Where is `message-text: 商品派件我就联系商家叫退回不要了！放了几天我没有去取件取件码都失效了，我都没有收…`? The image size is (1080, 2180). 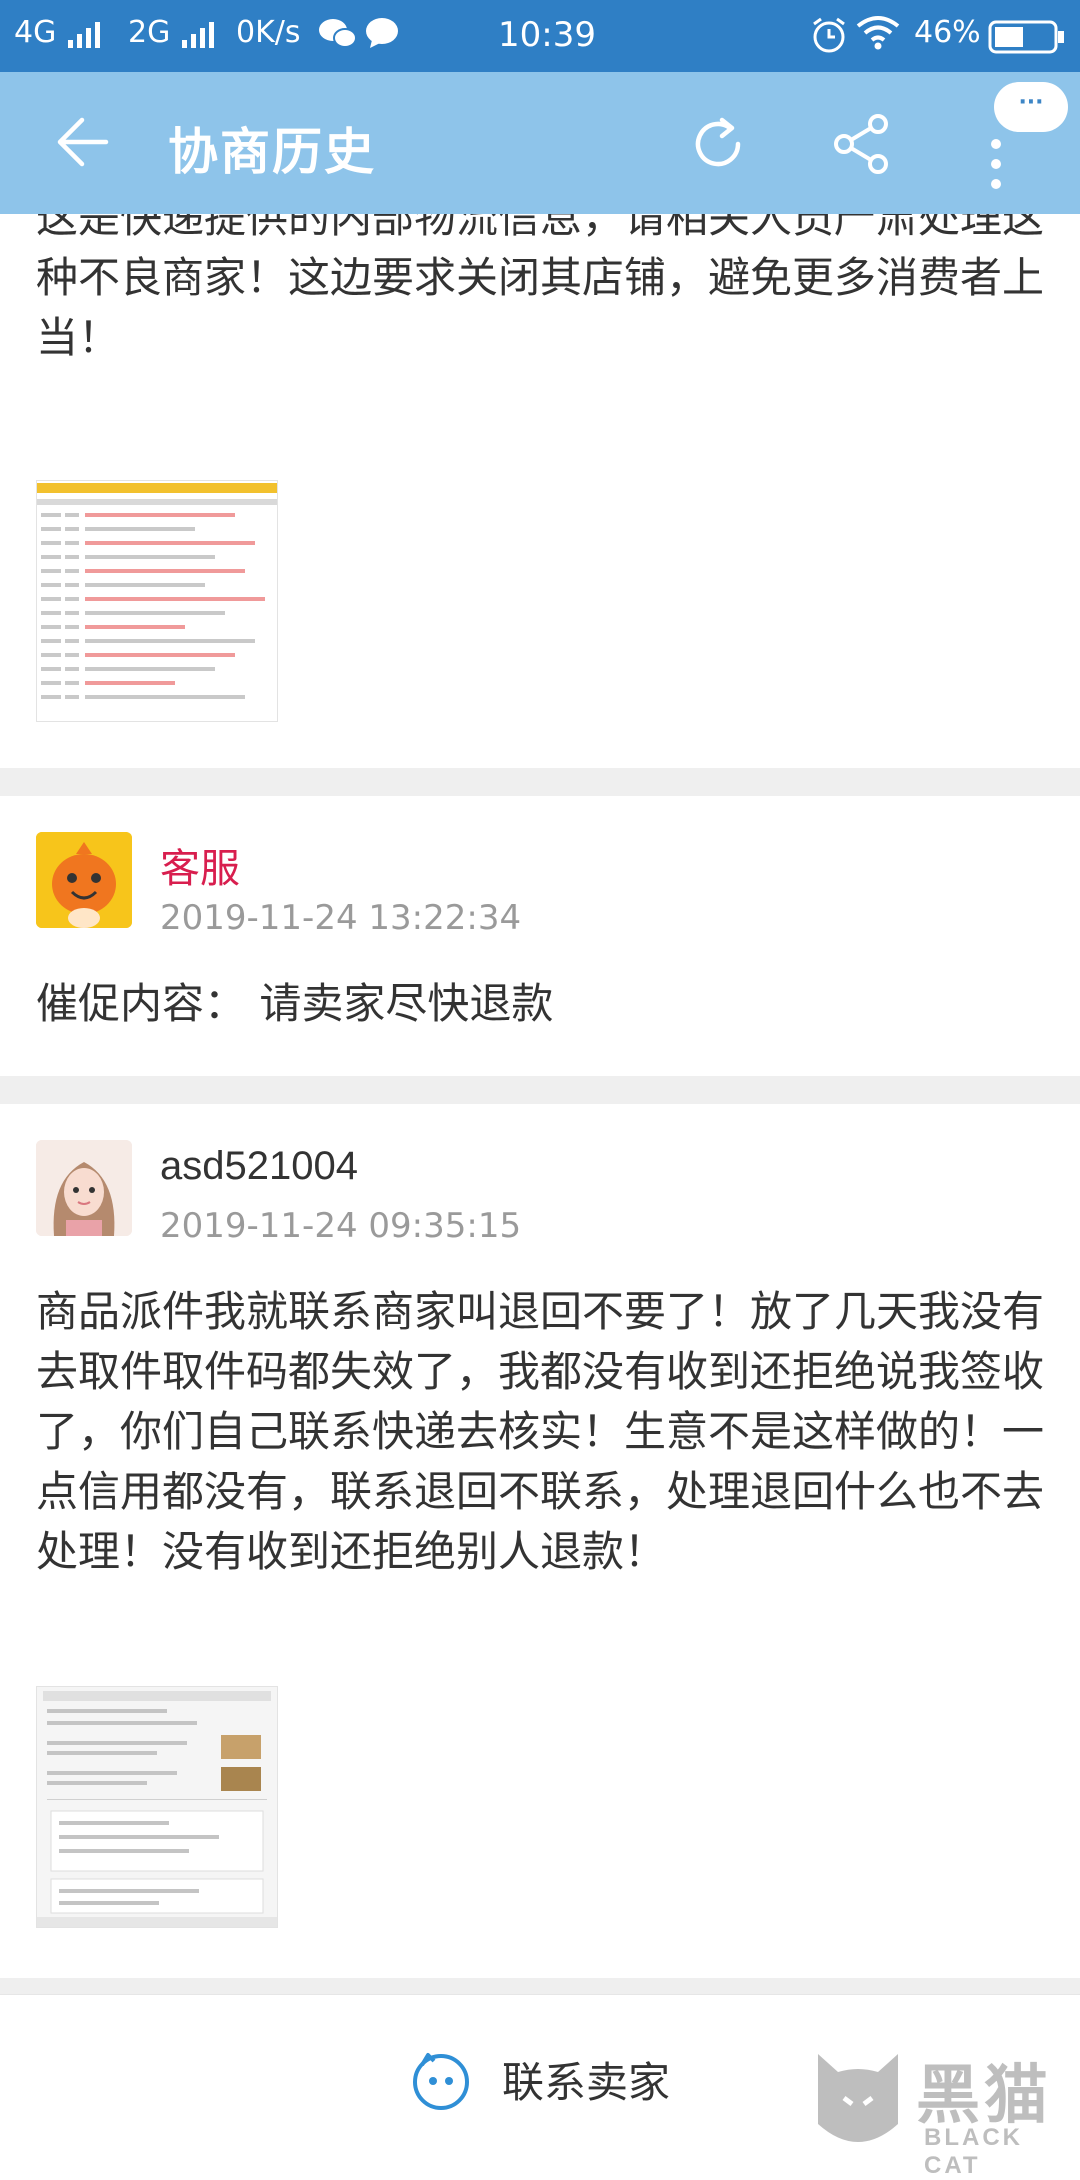
message-text: 商品派件我就联系商家叫退回不要了！放了几天我没有去取件取件码都失效了，我都没有收… is located at coordinates (540, 1431).